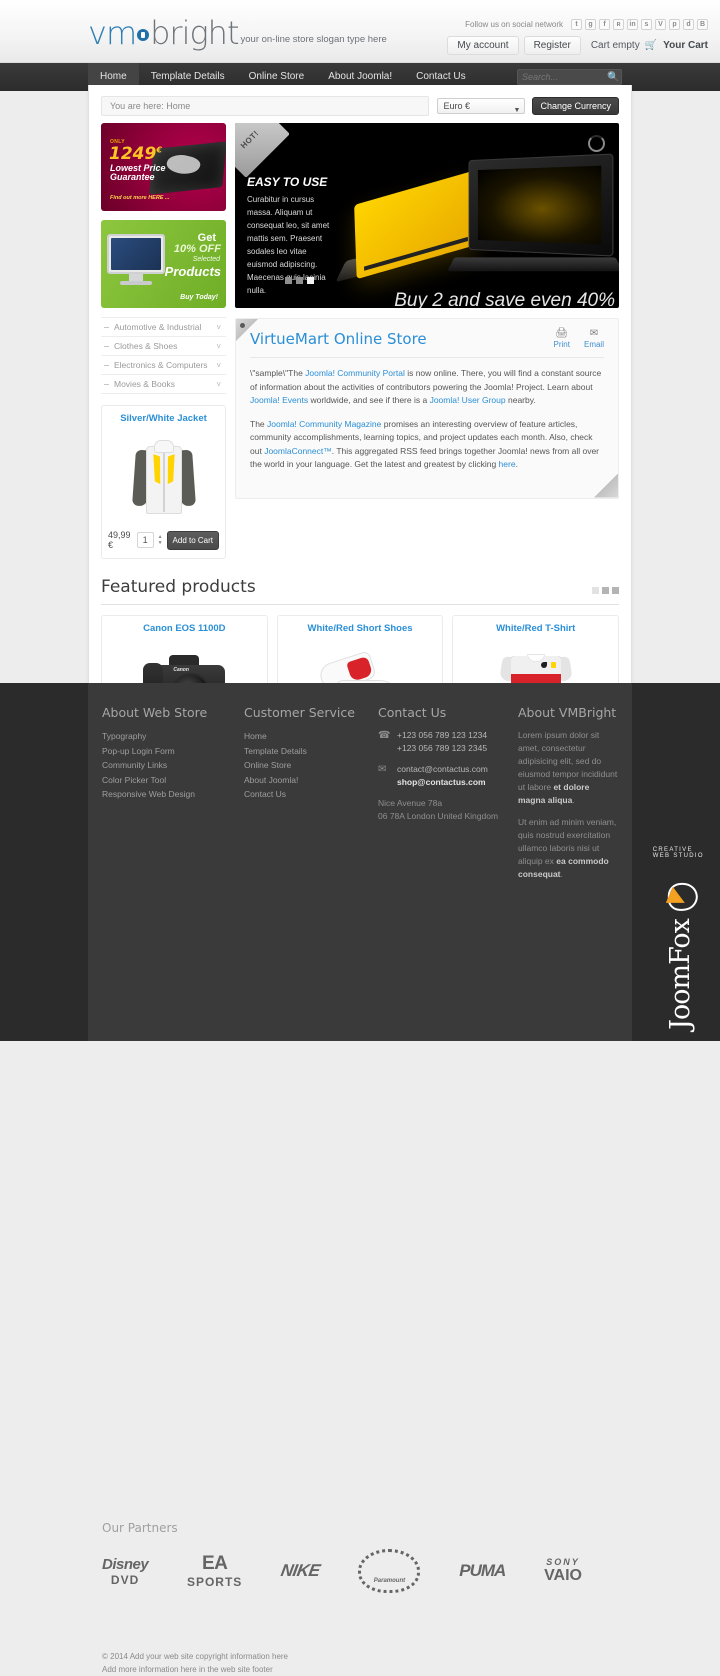  What do you see at coordinates (355, 373) in the screenshot?
I see `link-community-portal: Joomla! Community Portal` at bounding box center [355, 373].